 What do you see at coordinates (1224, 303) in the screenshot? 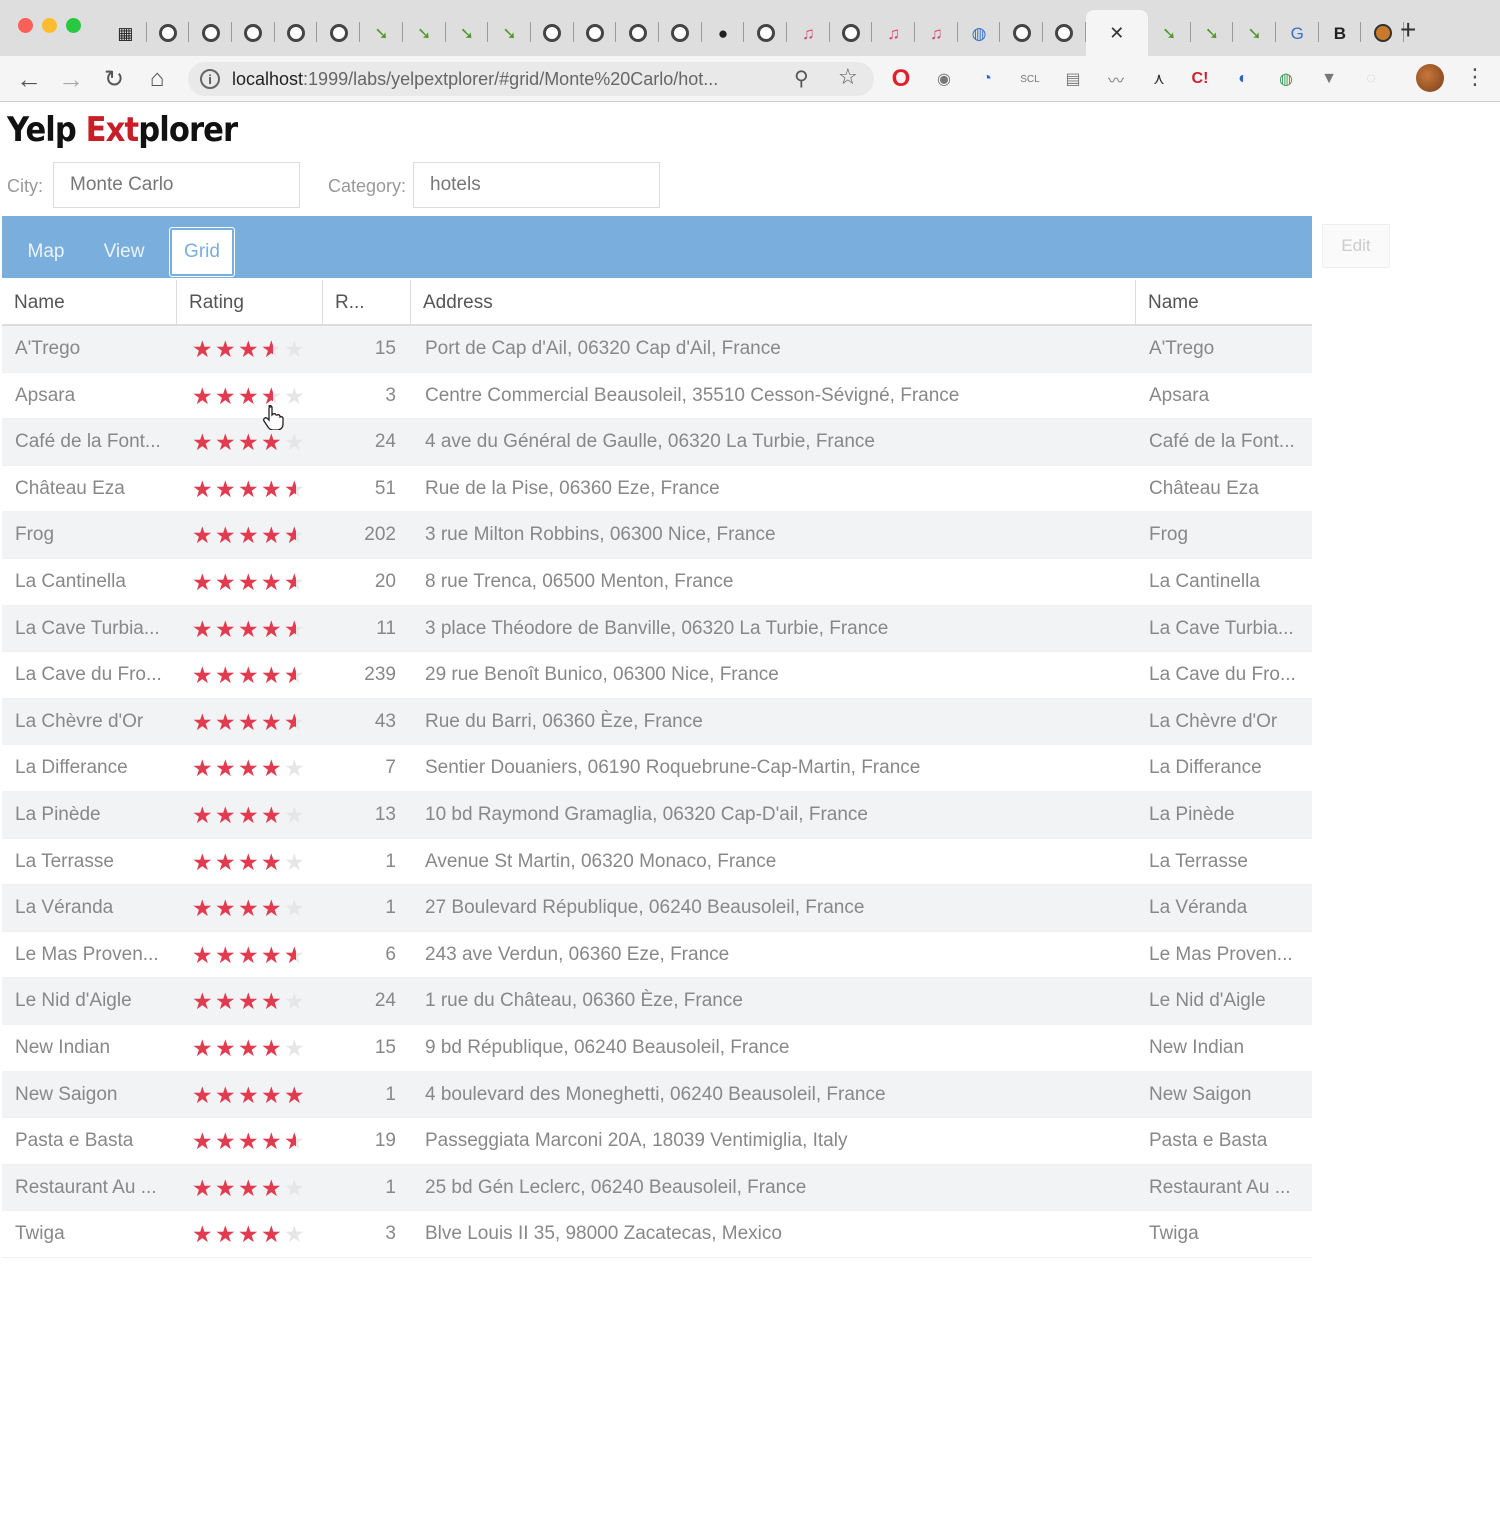
I see `column-header-name-2: Name` at bounding box center [1224, 303].